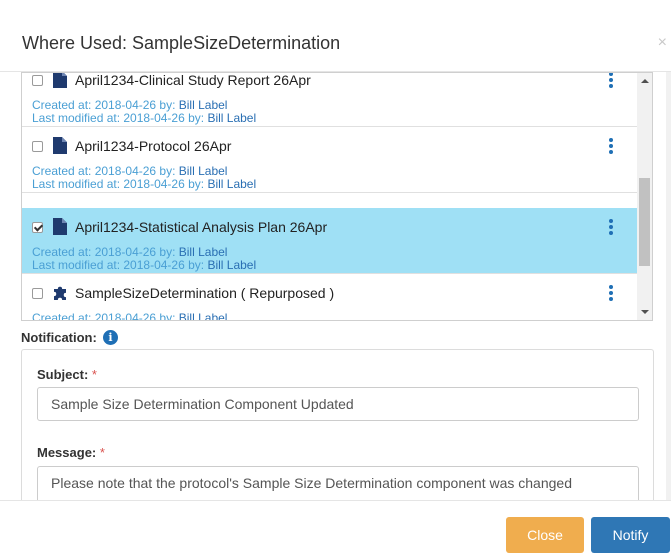 The height and width of the screenshot is (556, 671). What do you see at coordinates (153, 146) in the screenshot?
I see `document-title: April1234-Protocol 26Apr` at bounding box center [153, 146].